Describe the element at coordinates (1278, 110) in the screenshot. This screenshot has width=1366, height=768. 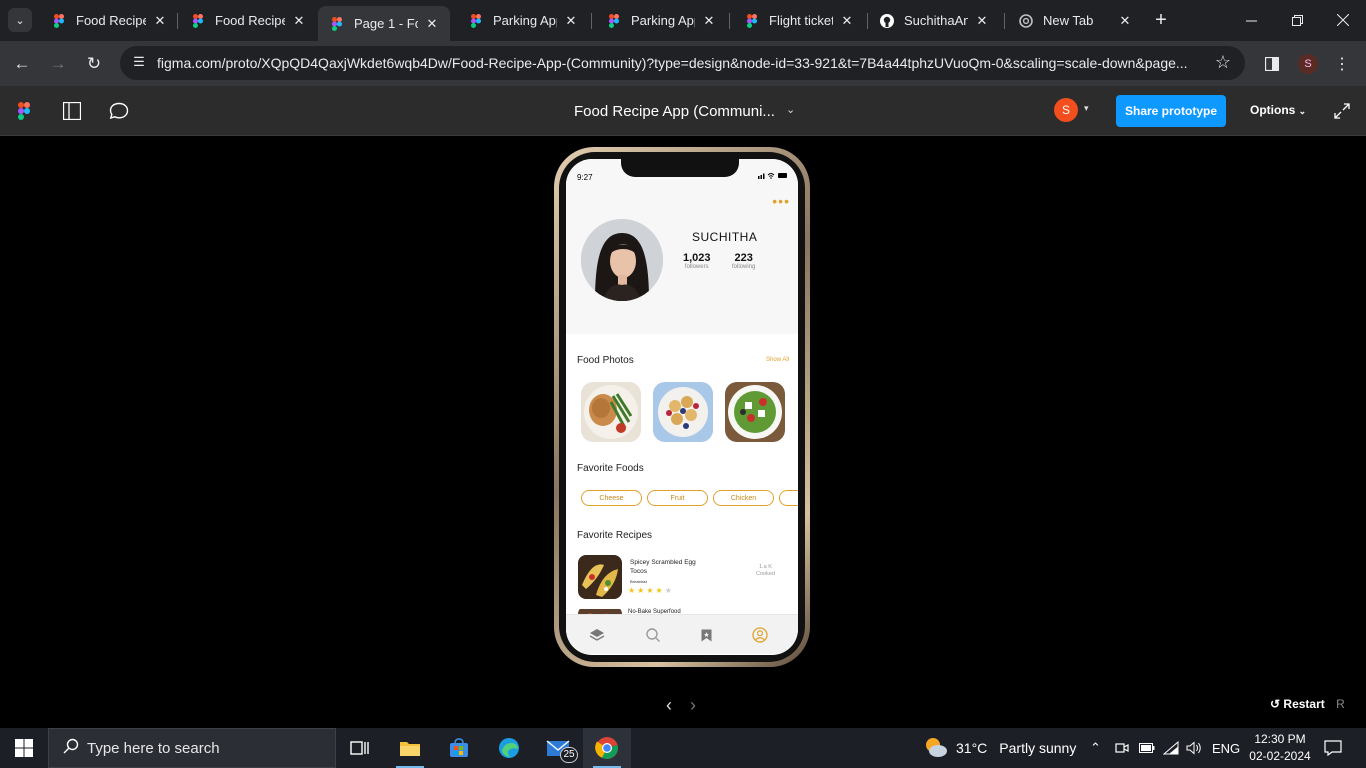
I see `options-button: Options ⌄` at that location.